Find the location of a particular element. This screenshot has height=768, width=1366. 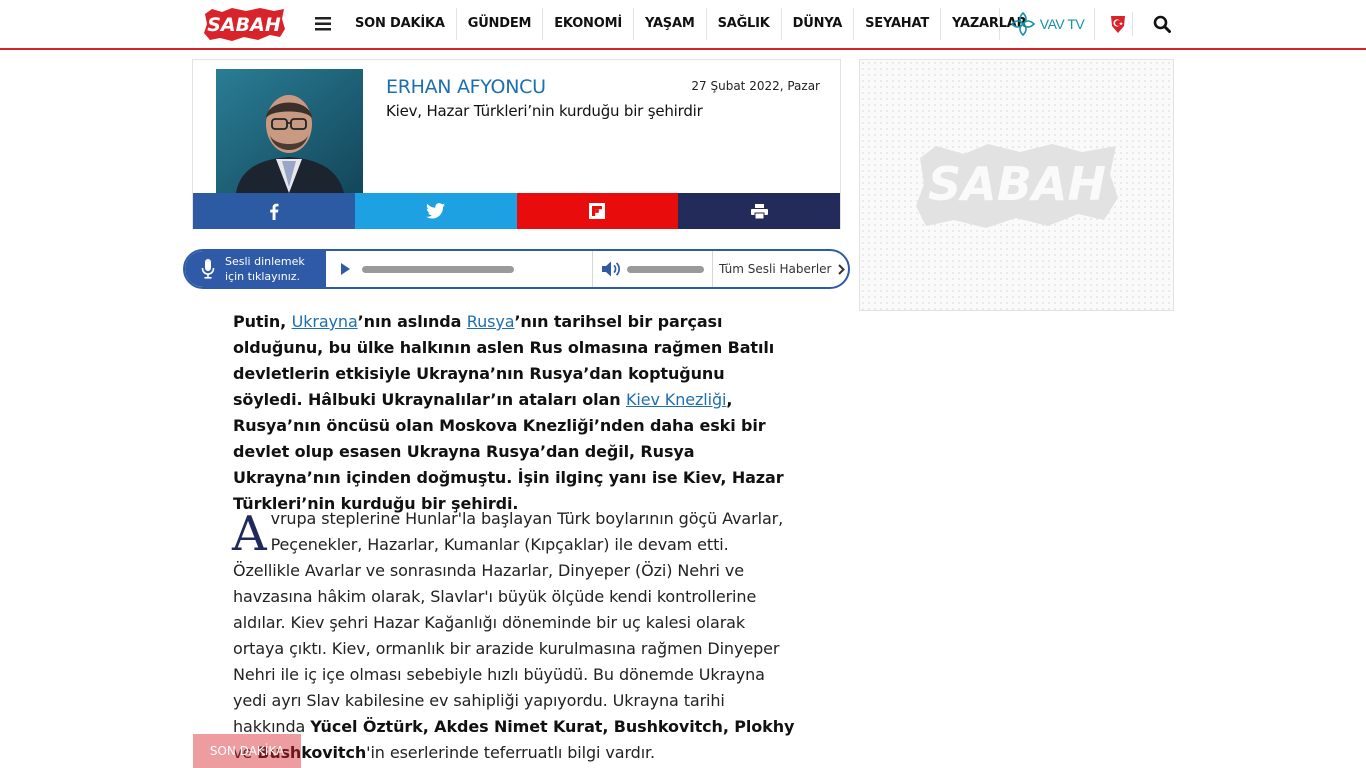

vavtv-logo-icon is located at coordinates (1022, 24).